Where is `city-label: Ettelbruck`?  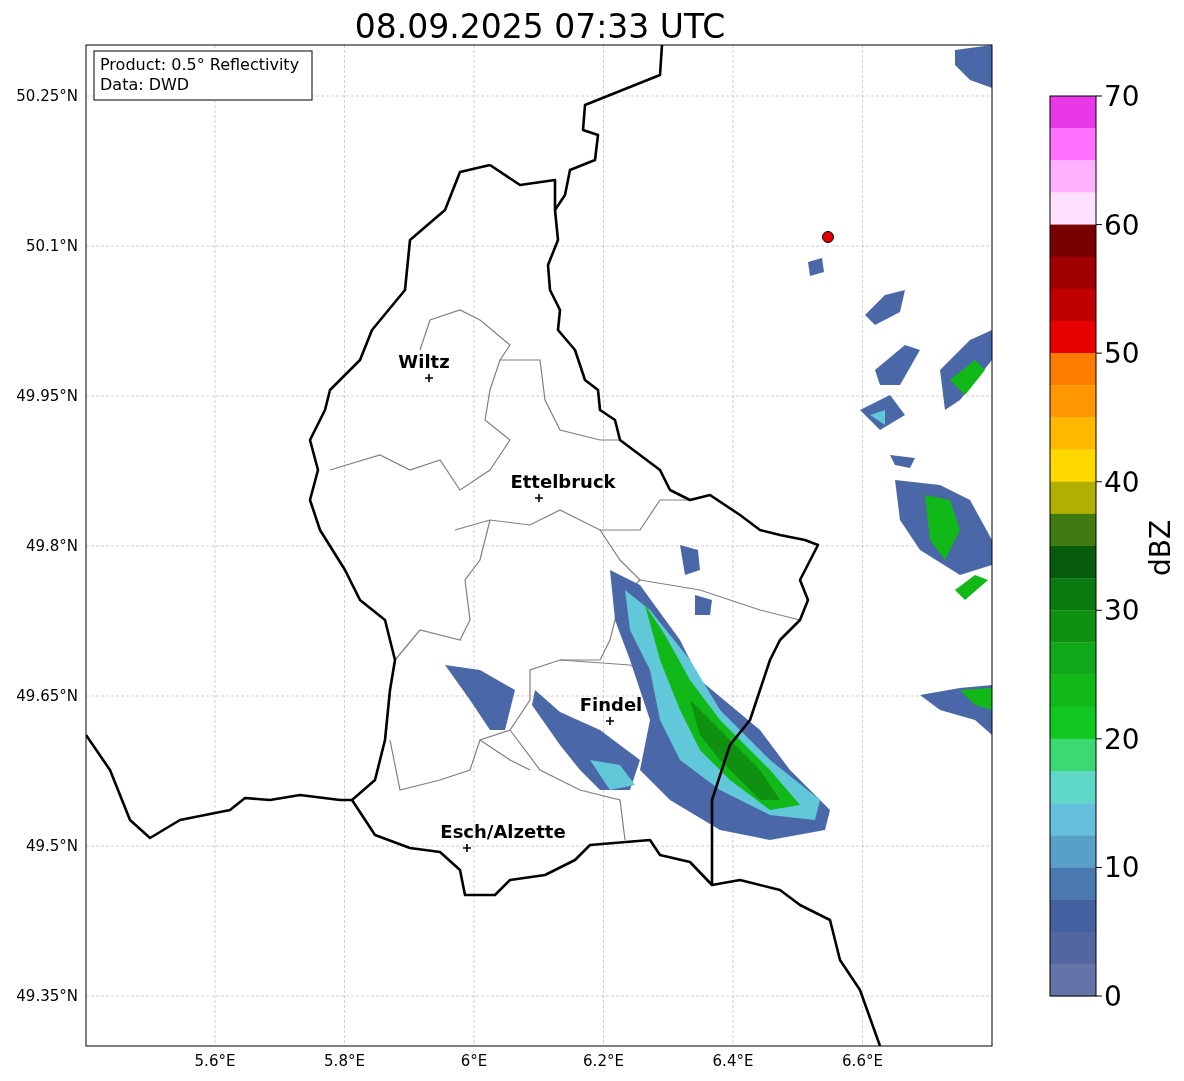
city-label: Ettelbruck is located at coordinates (563, 481).